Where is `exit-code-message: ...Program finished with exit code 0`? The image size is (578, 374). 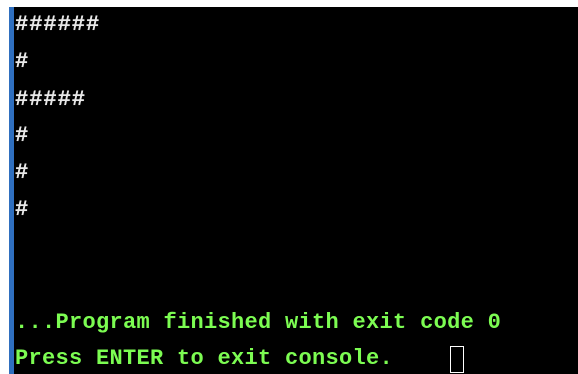
exit-code-message: ...Program finished with exit code 0 is located at coordinates (258, 322).